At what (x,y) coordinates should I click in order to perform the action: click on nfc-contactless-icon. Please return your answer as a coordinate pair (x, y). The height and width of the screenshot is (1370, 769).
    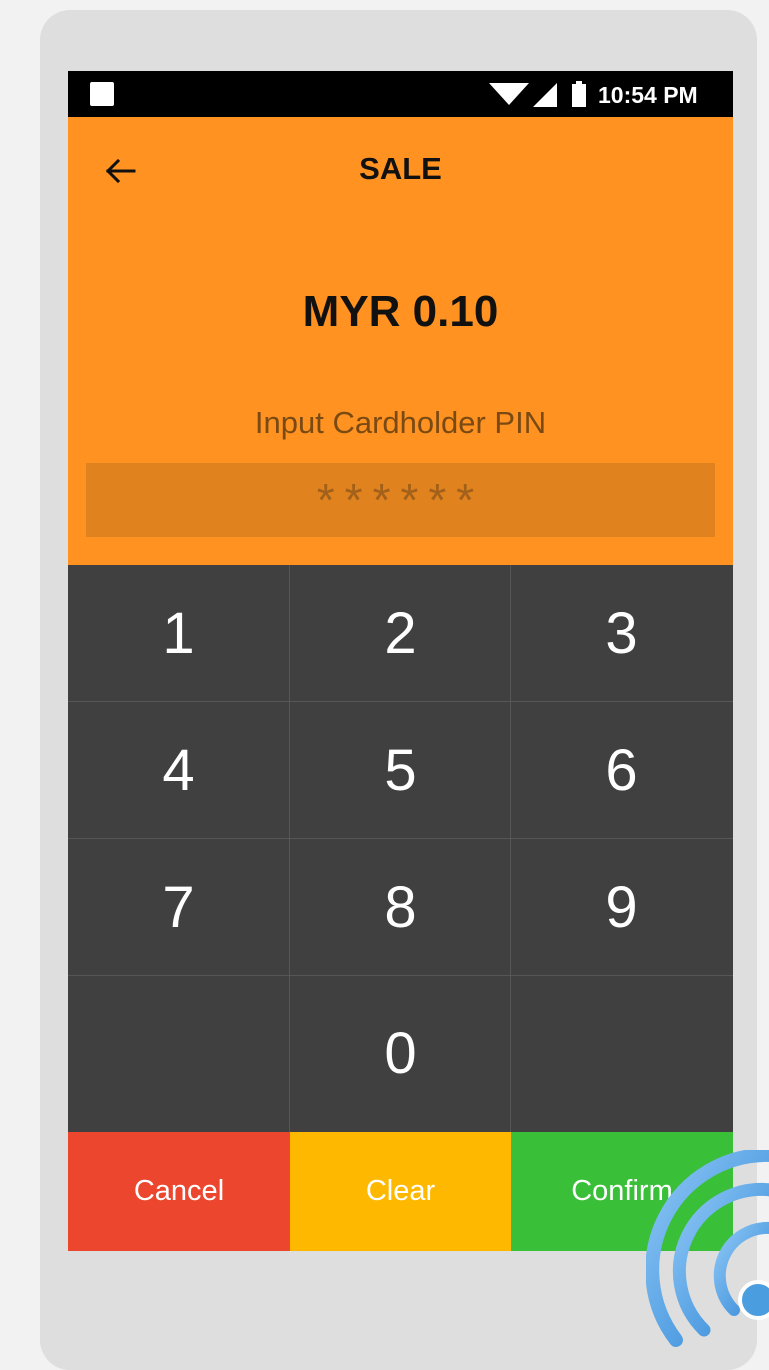
    Looking at the image, I should click on (707, 1248).